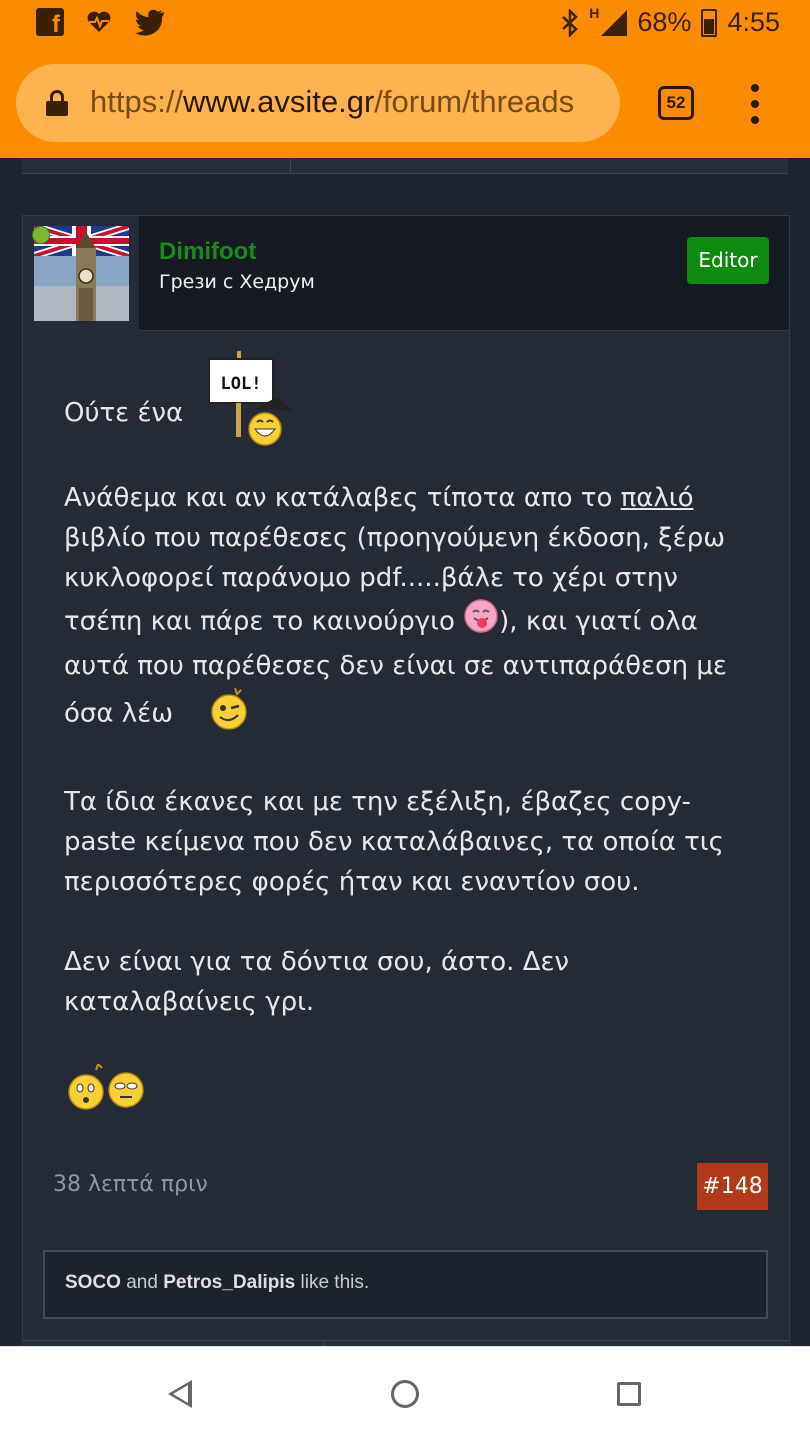 The height and width of the screenshot is (1440, 810). Describe the element at coordinates (629, 1394) in the screenshot. I see `recent-apps-icon` at that location.